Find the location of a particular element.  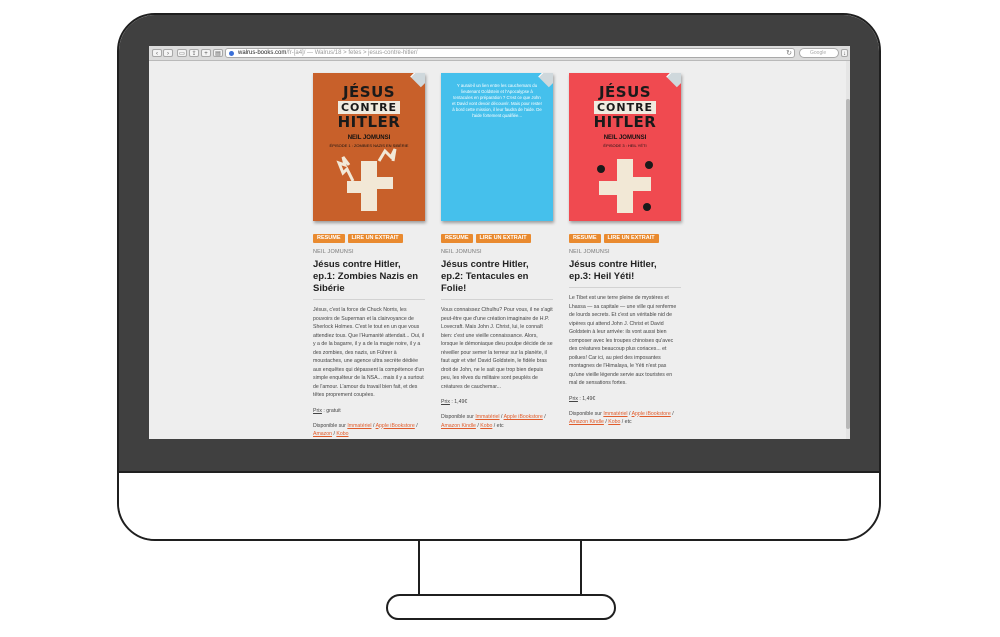

cover-episode: ÉPISODE 3 : HEIL YÉTI is located at coordinates (625, 145).